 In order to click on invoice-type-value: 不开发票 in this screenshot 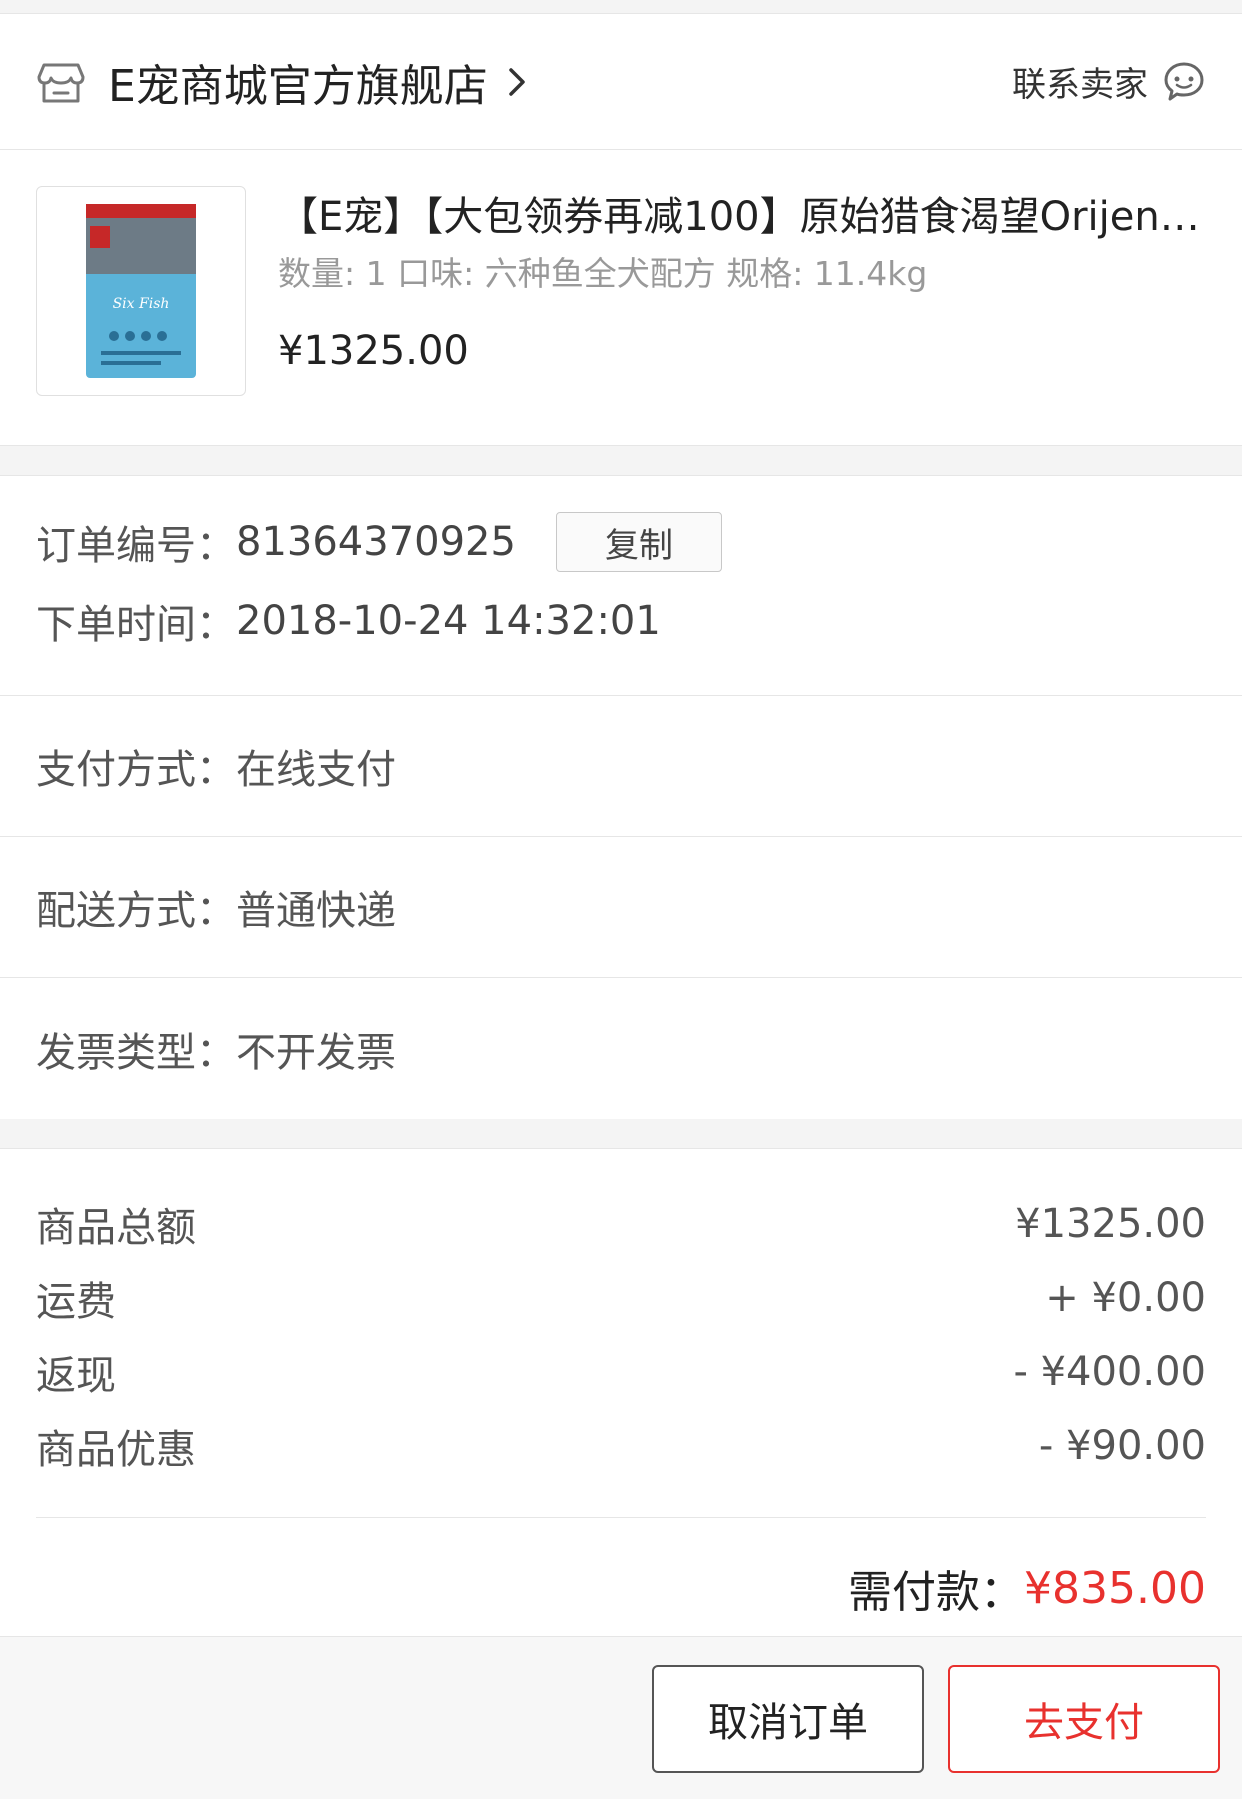, I will do `click(316, 1052)`.